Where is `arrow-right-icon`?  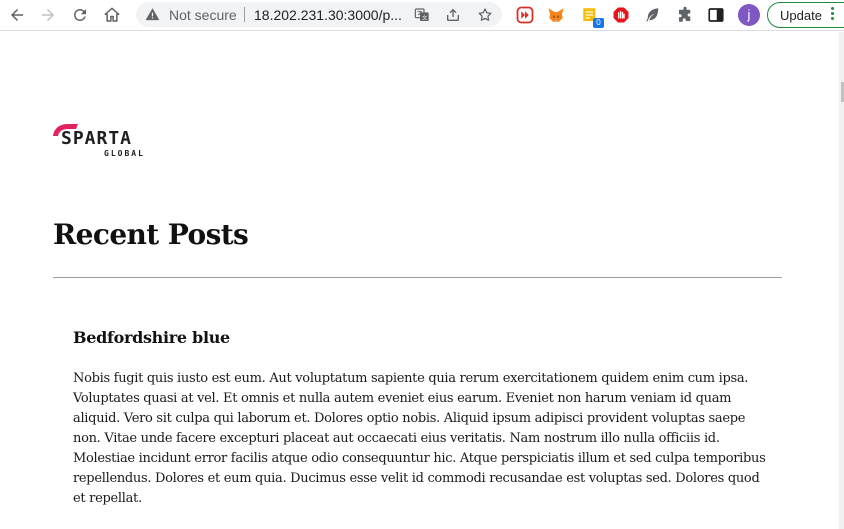
arrow-right-icon is located at coordinates (48, 15).